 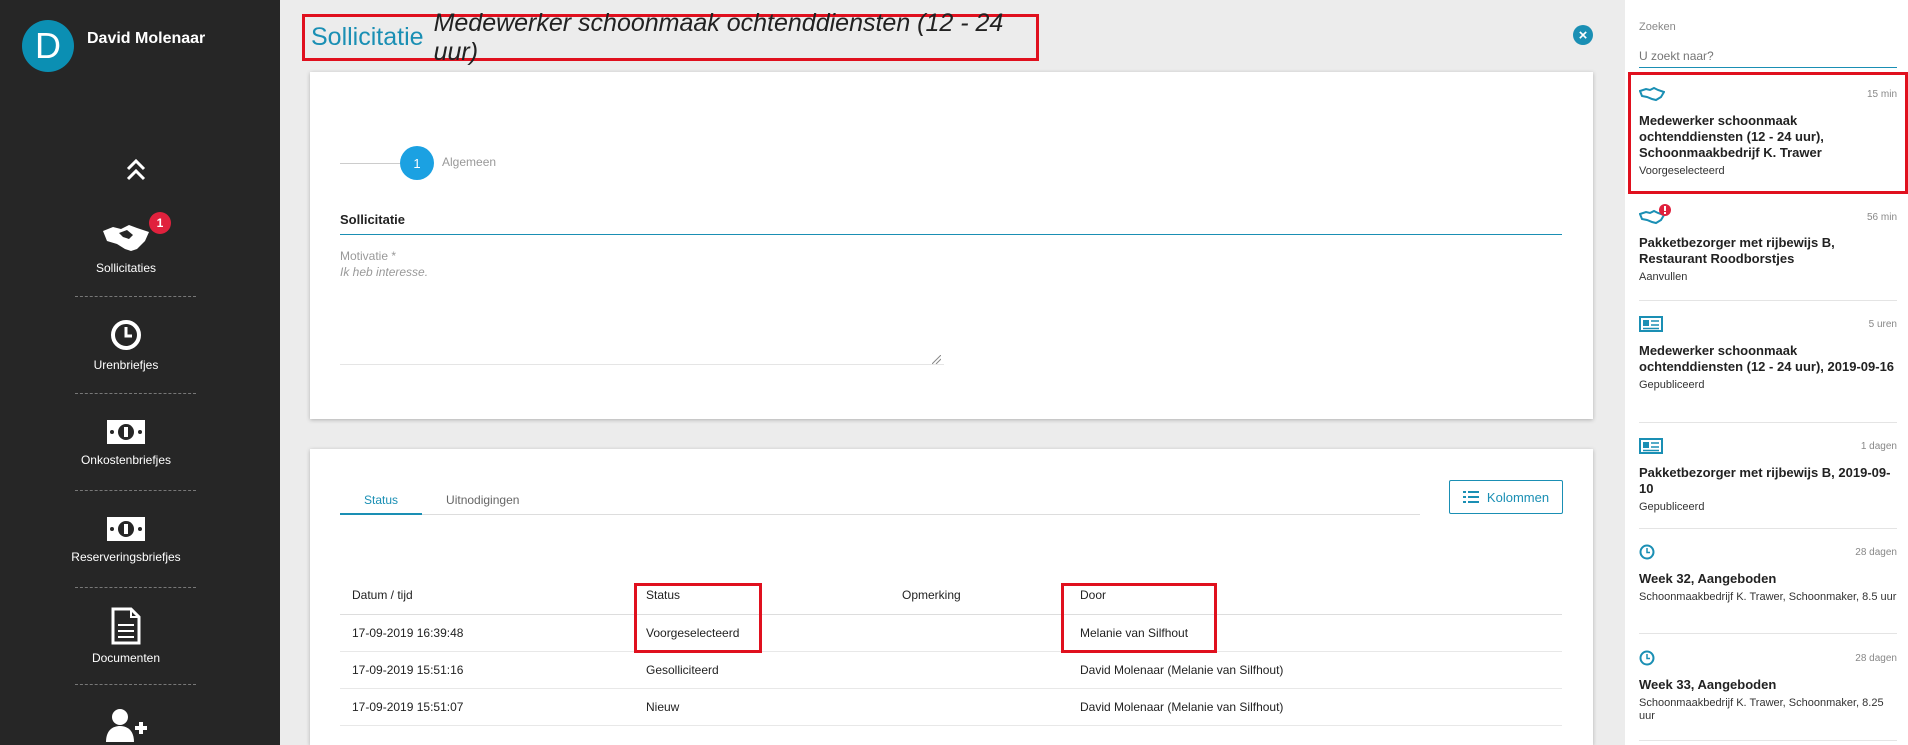 What do you see at coordinates (1878, 446) in the screenshot?
I see `feed-item-time: 1 dagen` at bounding box center [1878, 446].